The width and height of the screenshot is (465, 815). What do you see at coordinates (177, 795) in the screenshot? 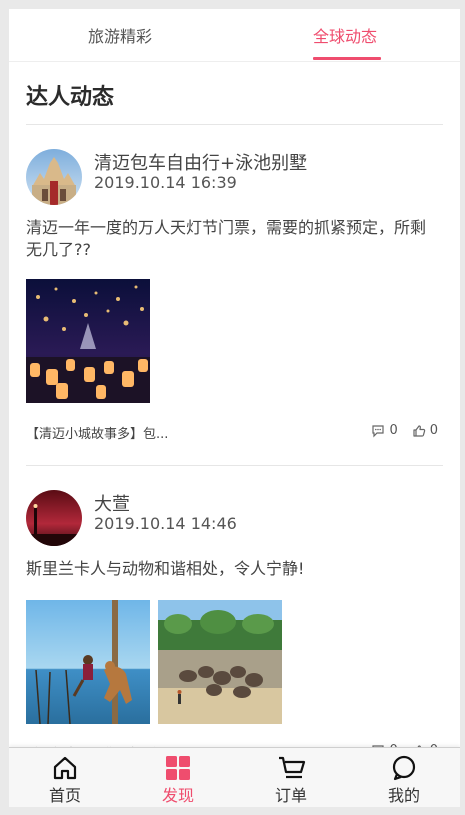
I see `nav-label: 发现` at bounding box center [177, 795].